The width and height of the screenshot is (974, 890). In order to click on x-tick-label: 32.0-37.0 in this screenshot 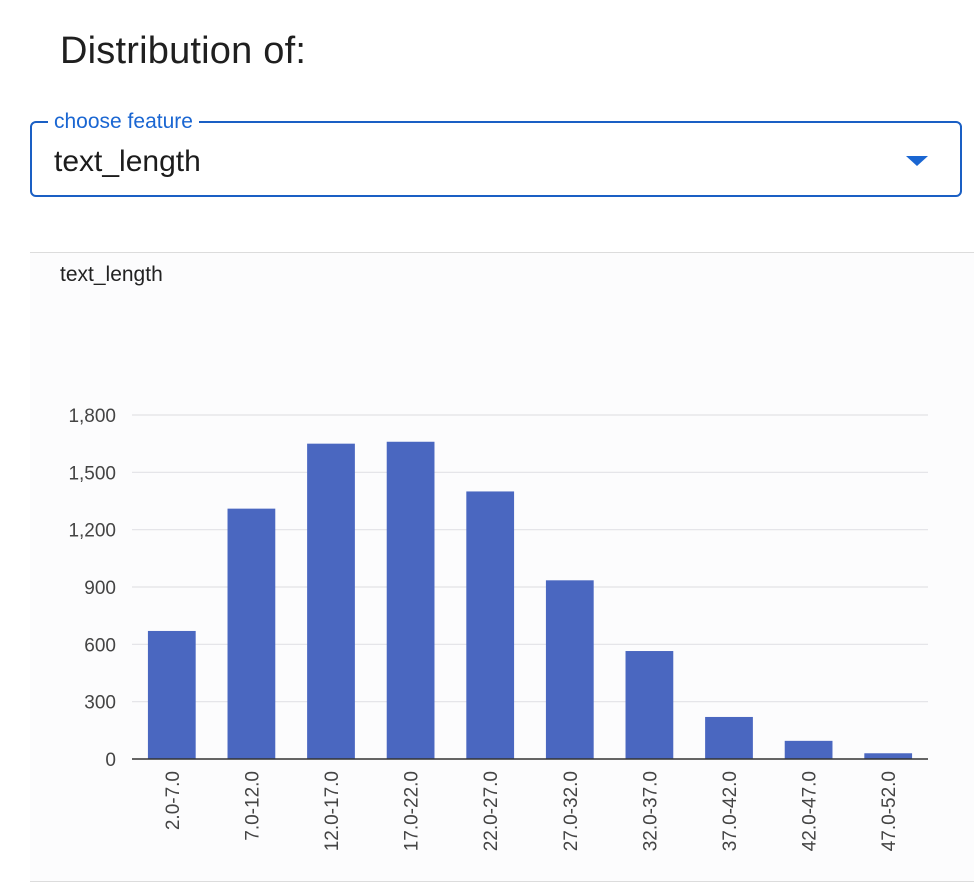, I will do `click(650, 811)`.